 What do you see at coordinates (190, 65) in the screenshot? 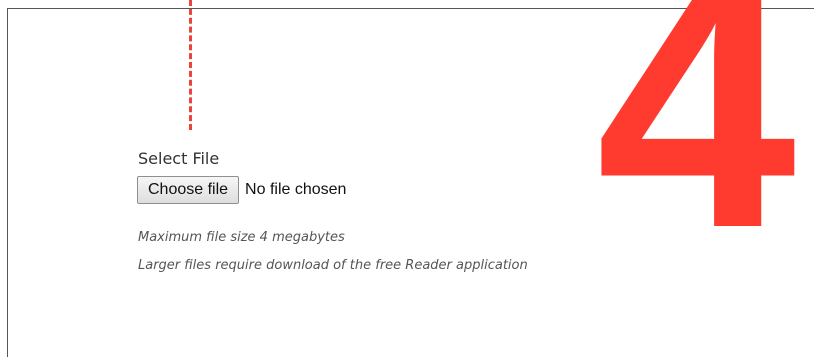
I see `step-connector-line` at bounding box center [190, 65].